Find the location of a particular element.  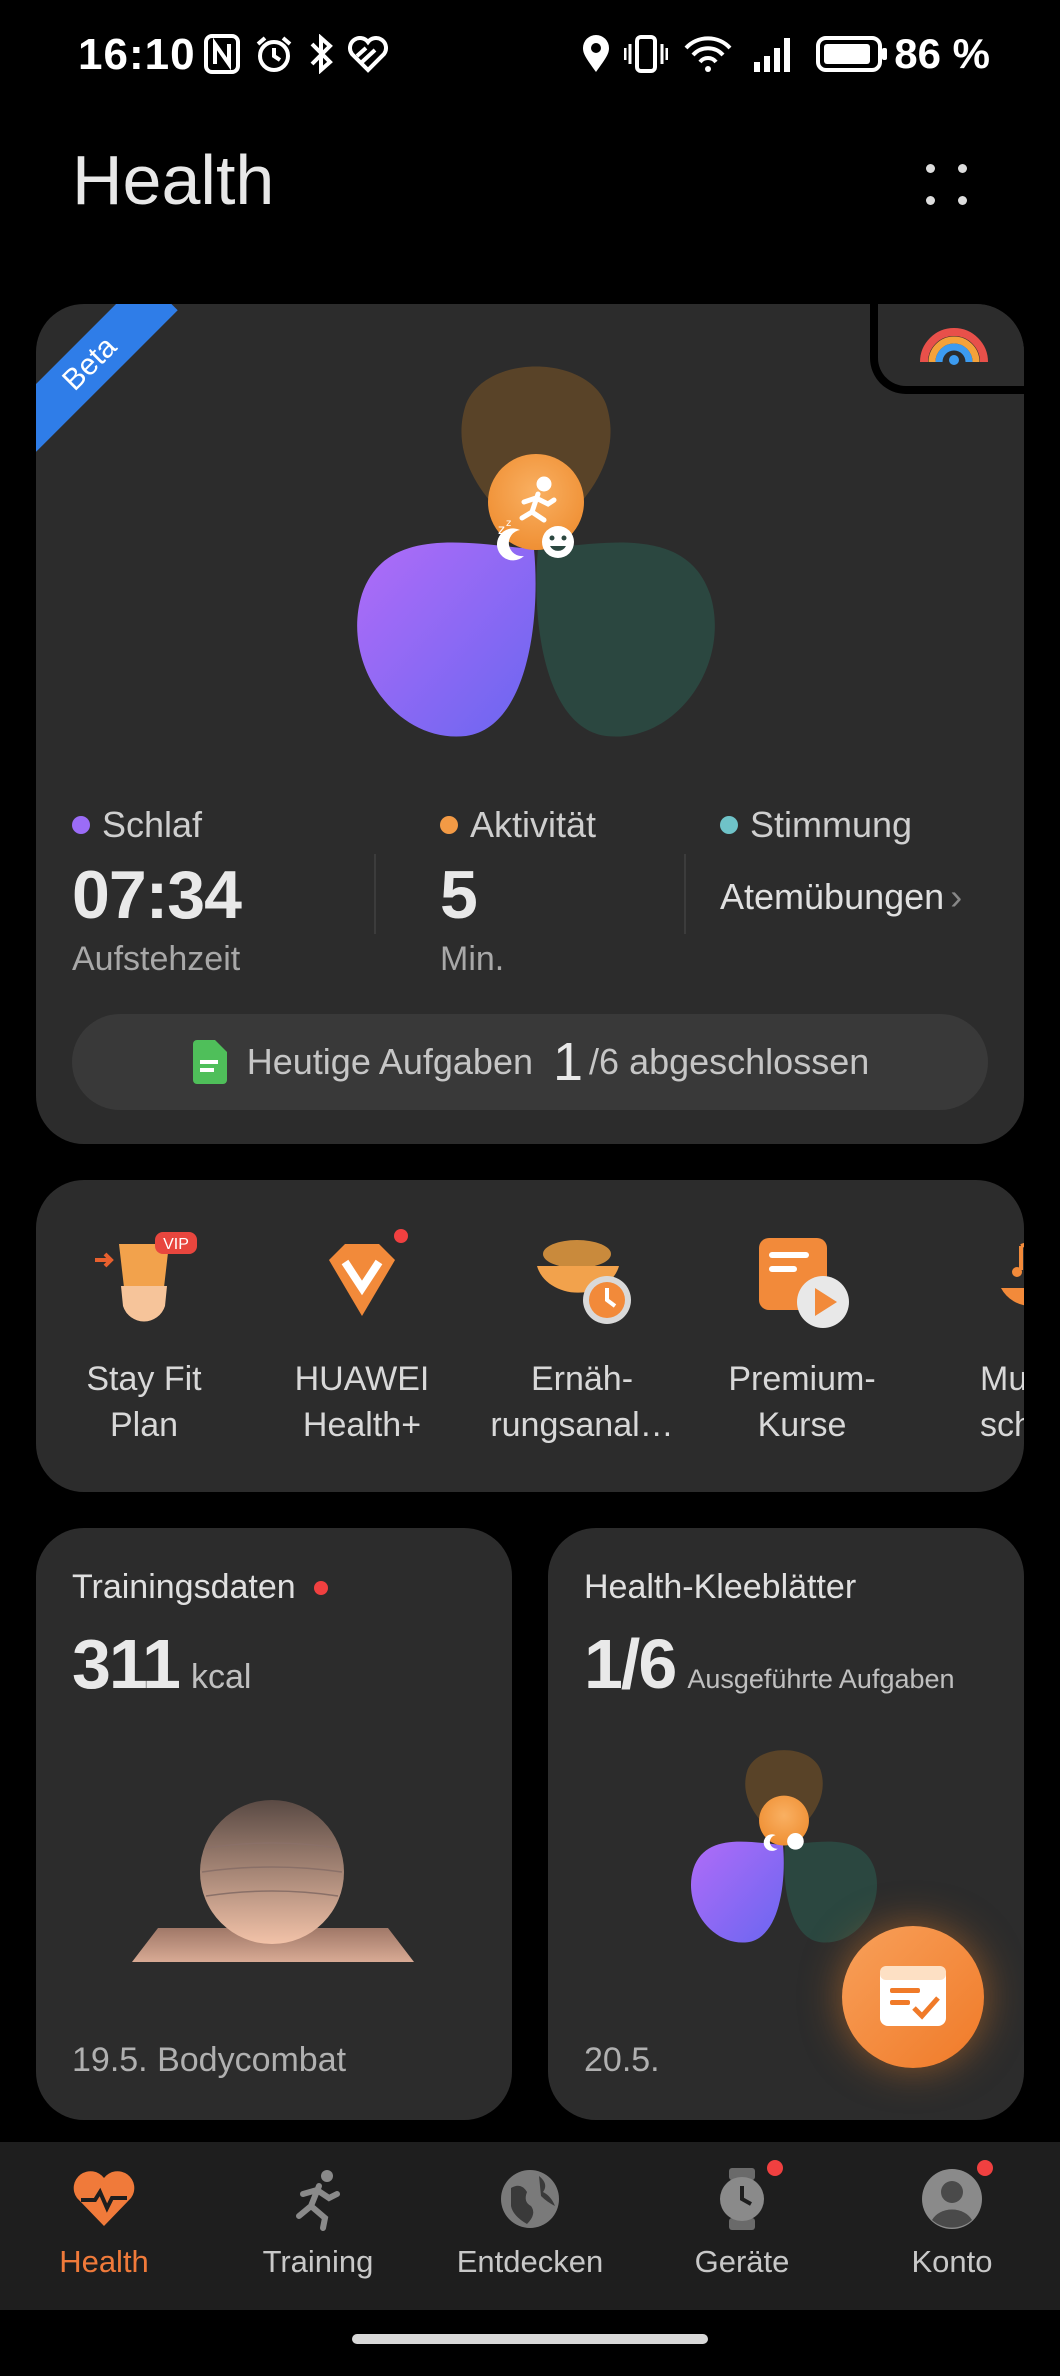

battery-percent: 86 % is located at coordinates (942, 53).